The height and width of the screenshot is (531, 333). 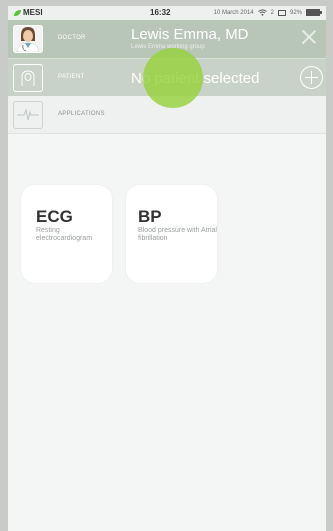 I want to click on status-date: 10 March 2014, so click(x=233, y=12).